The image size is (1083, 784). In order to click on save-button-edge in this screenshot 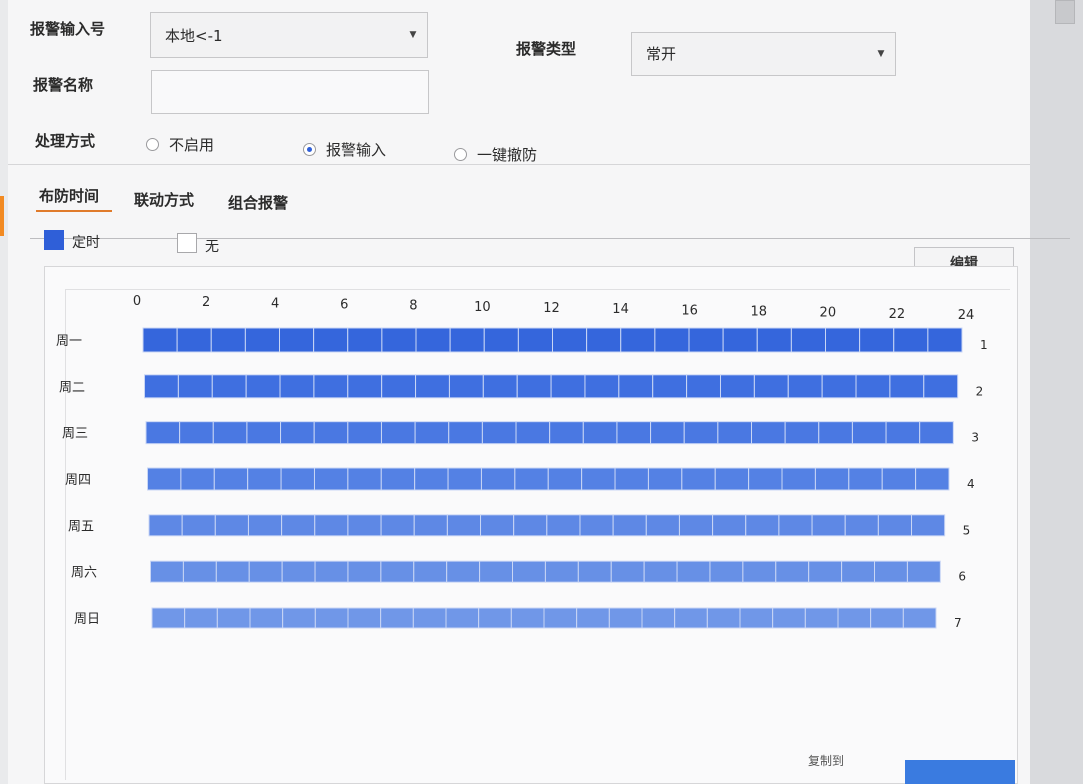, I will do `click(960, 772)`.